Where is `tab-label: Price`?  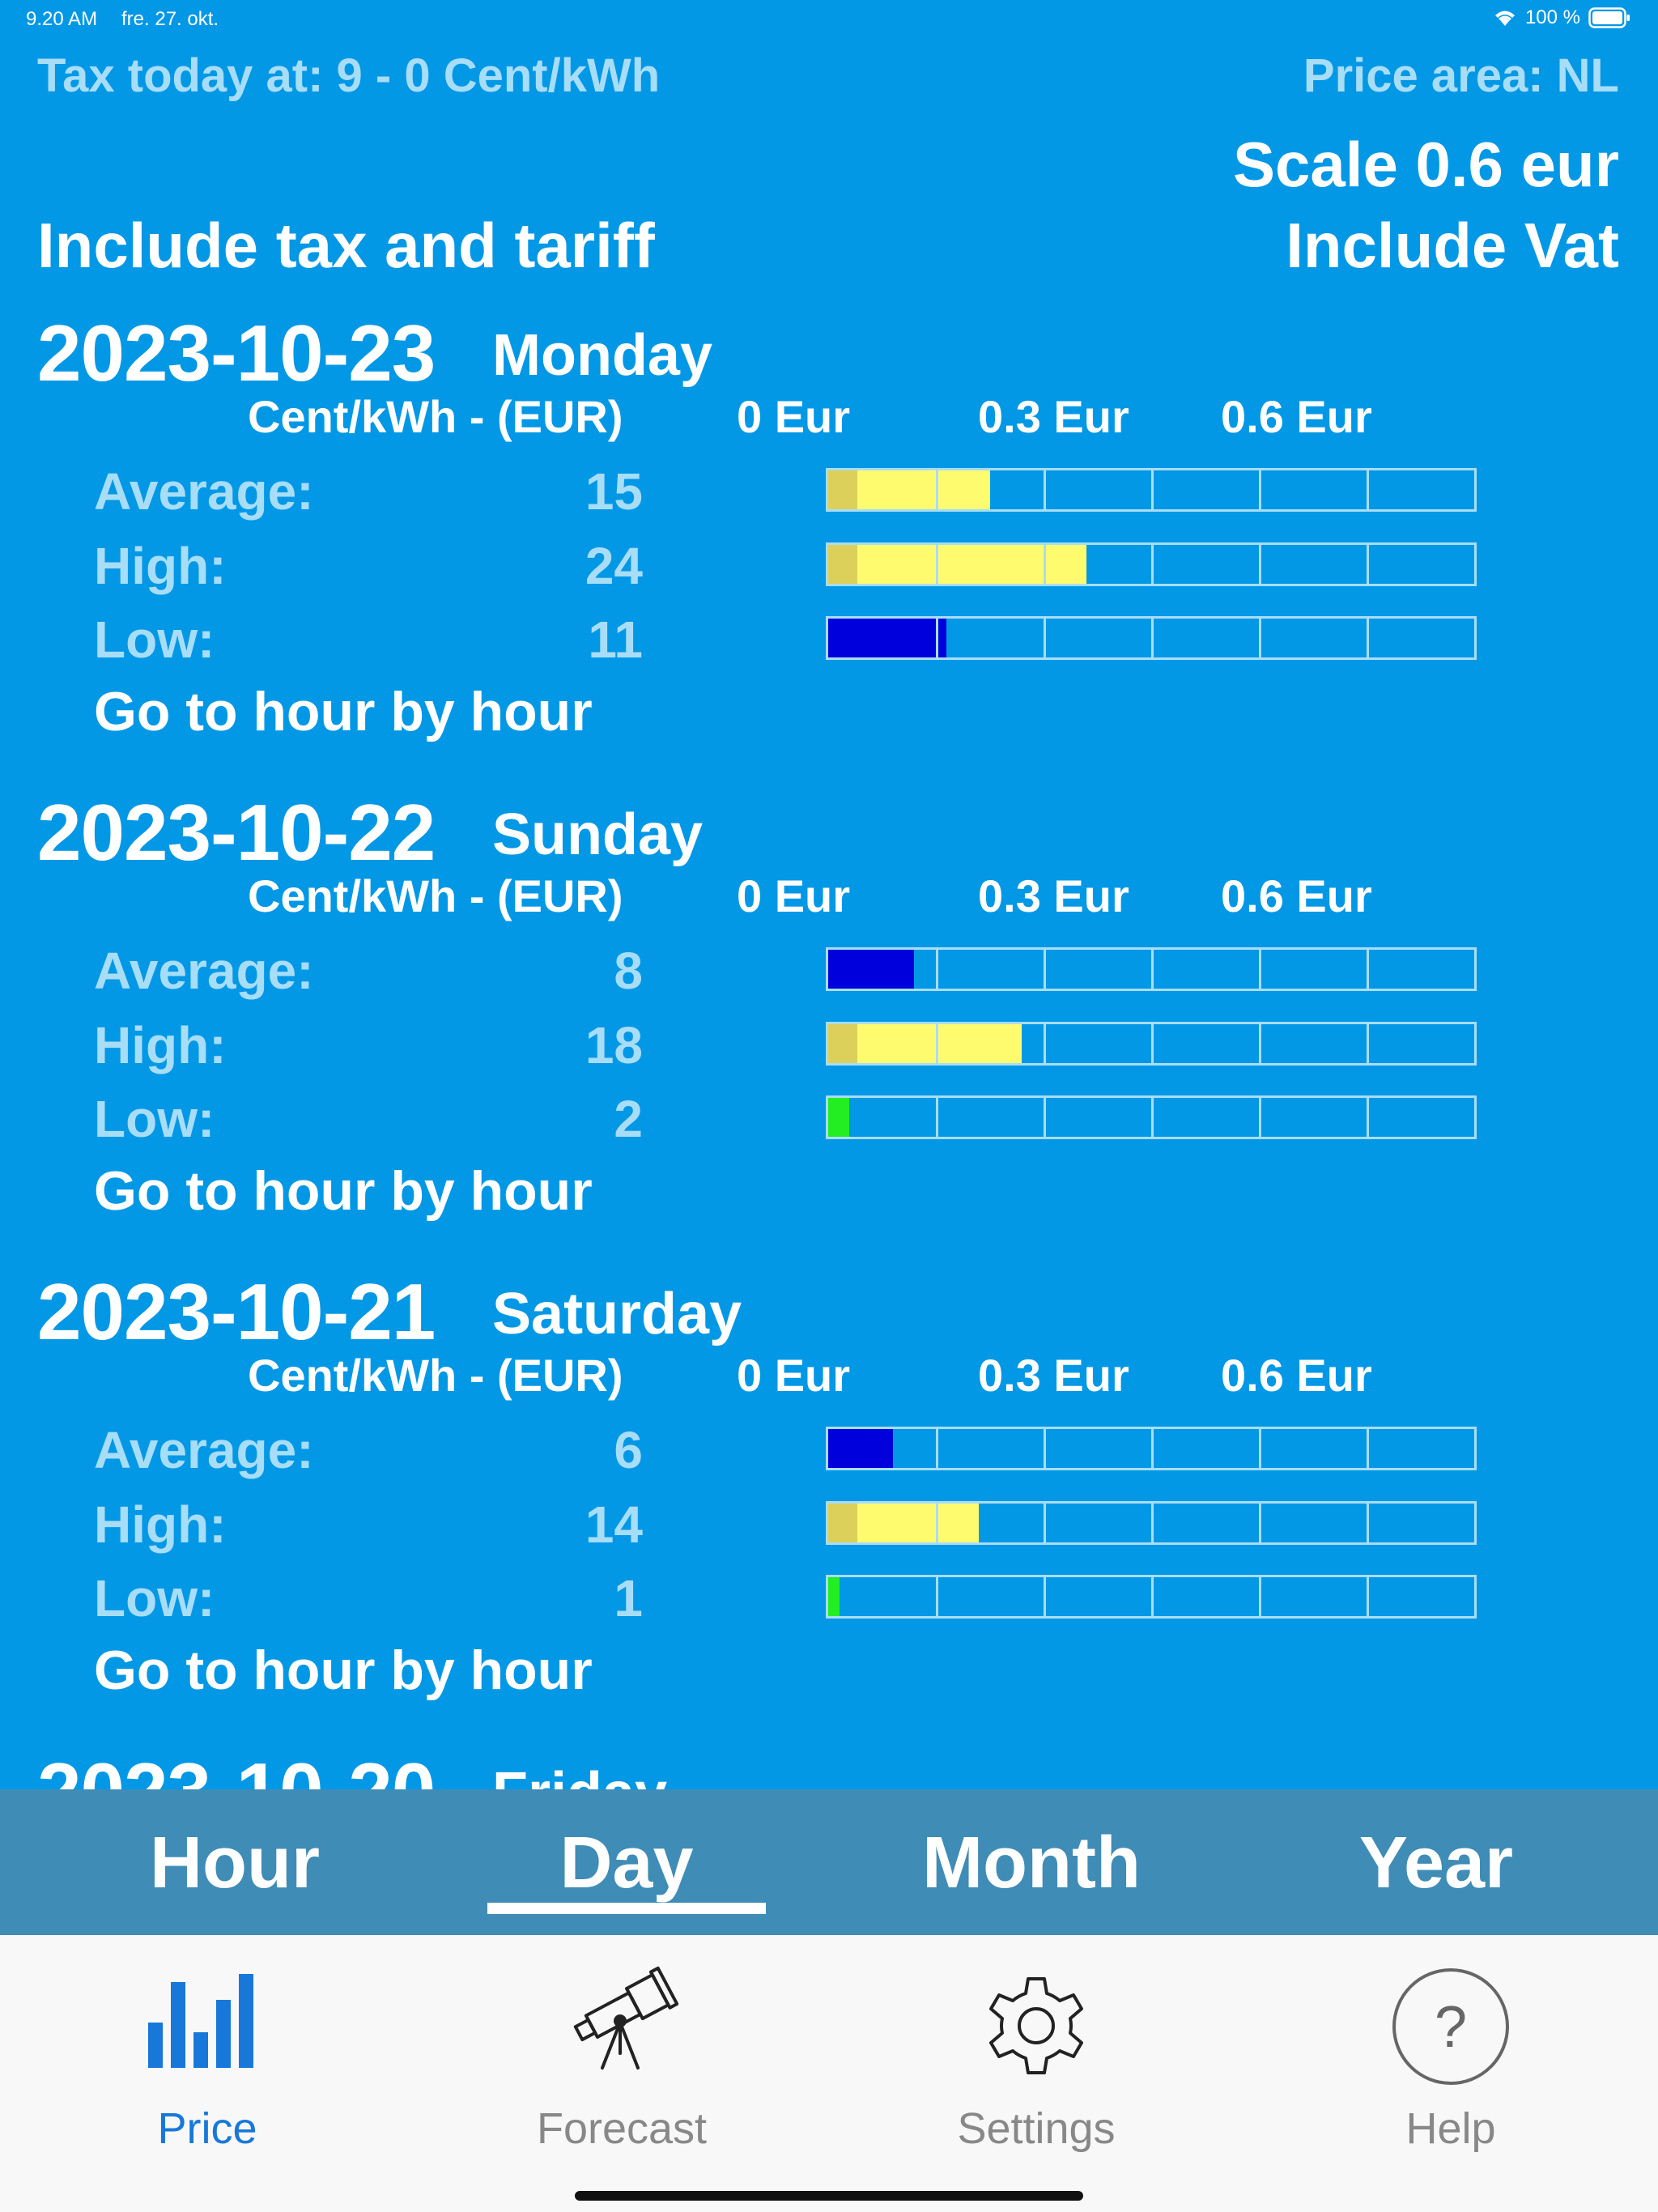 tab-label: Price is located at coordinates (207, 2129).